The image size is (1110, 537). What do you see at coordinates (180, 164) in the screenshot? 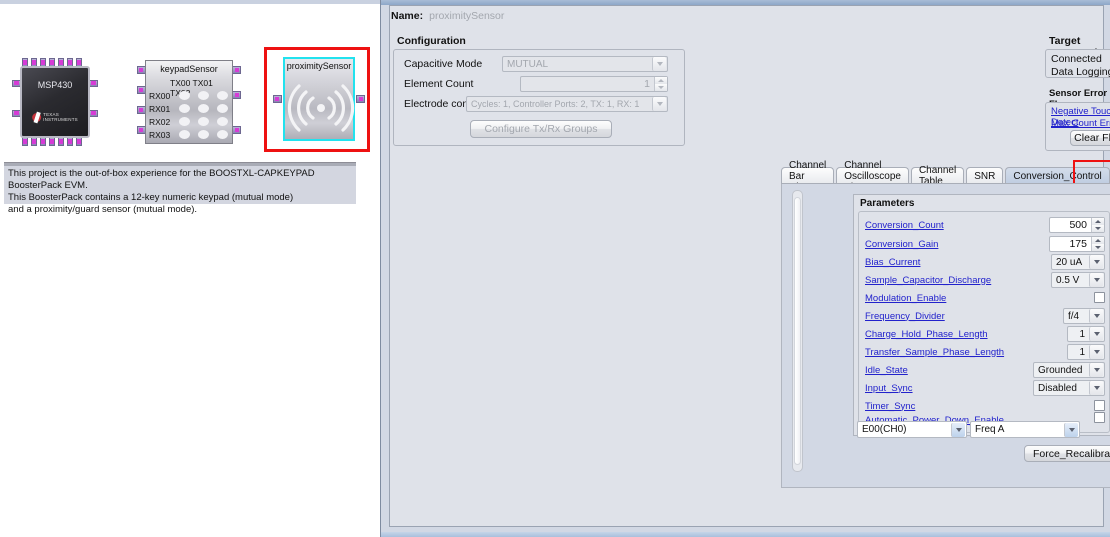
I see `description-top-bar` at bounding box center [180, 164].